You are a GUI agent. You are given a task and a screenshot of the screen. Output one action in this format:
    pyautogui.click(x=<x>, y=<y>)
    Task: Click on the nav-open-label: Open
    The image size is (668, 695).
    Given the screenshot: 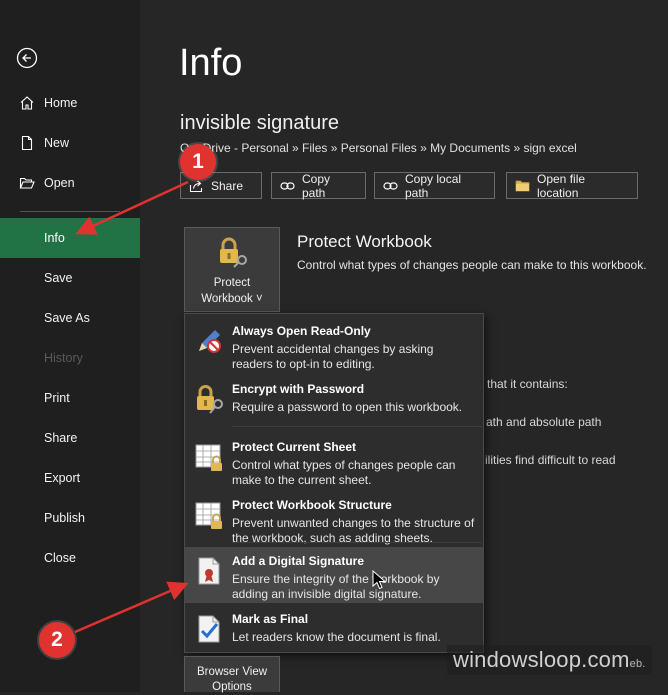 What is the action you would take?
    pyautogui.click(x=59, y=183)
    